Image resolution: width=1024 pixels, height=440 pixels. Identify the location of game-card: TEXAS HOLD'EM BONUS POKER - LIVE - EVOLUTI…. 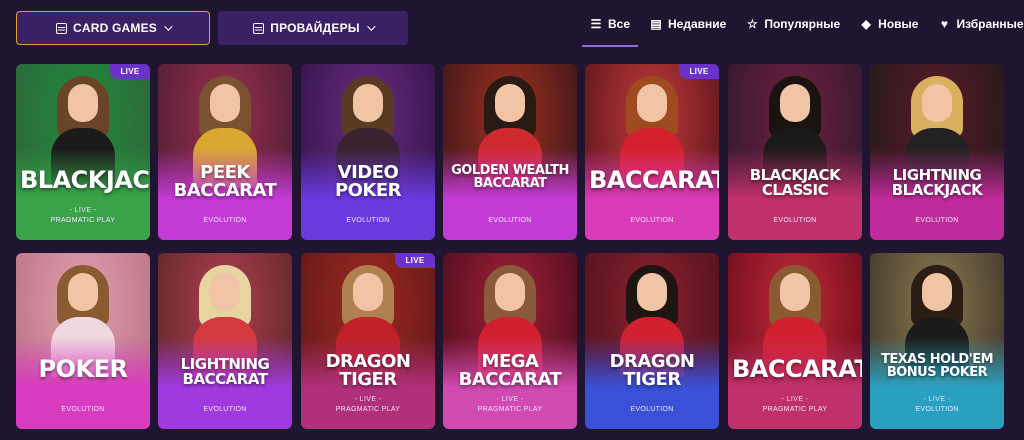
(937, 341).